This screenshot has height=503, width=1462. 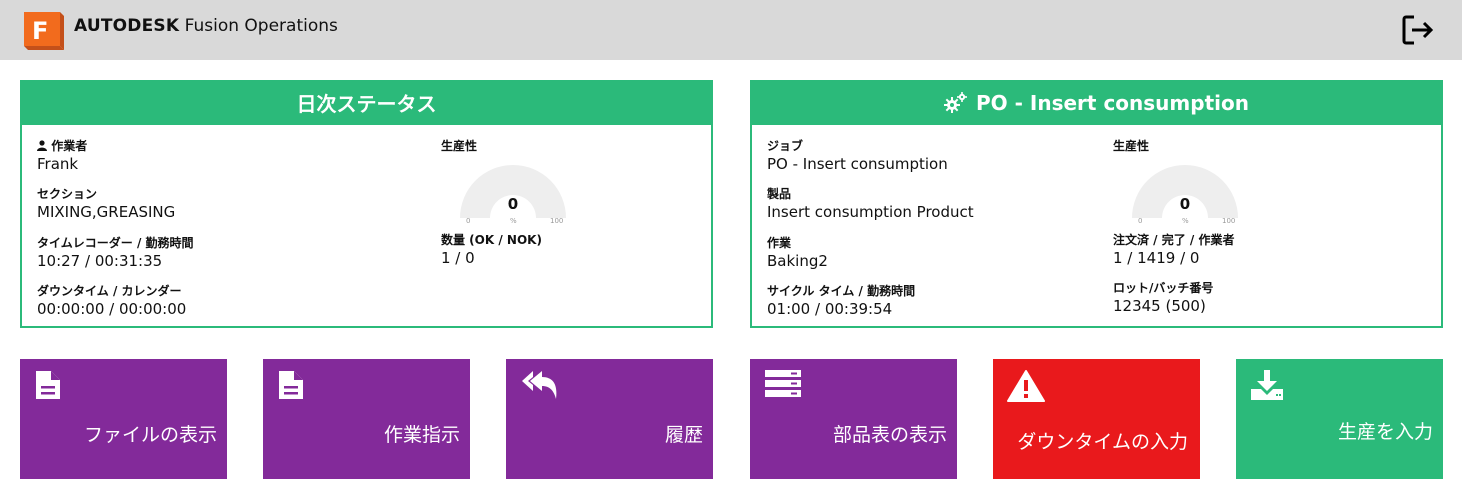 I want to click on download-icon, so click(x=1267, y=385).